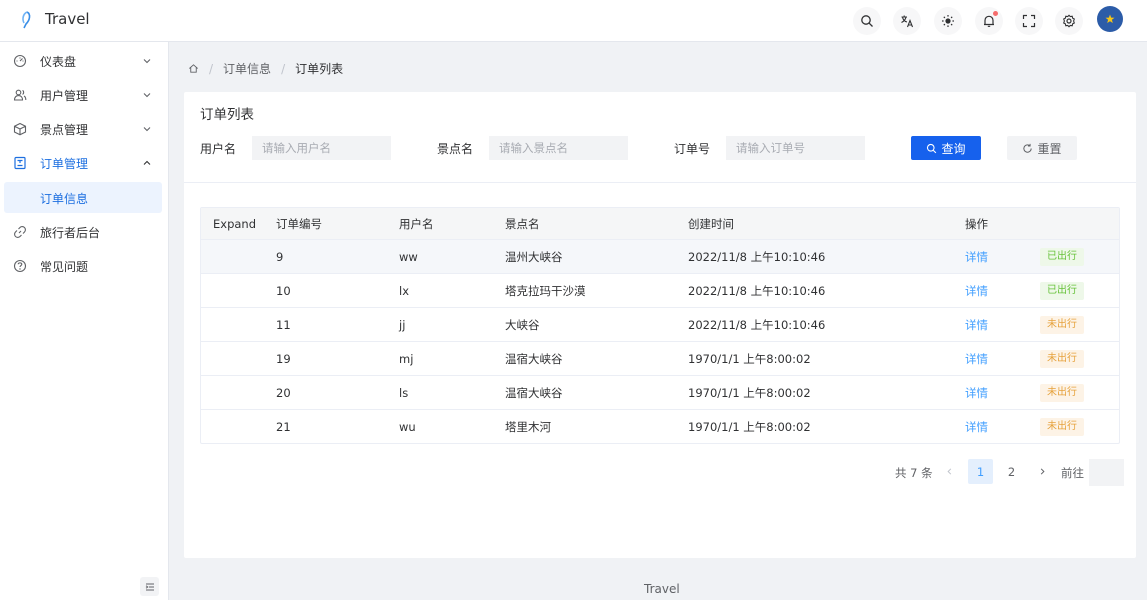 Image resolution: width=1147 pixels, height=600 pixels. What do you see at coordinates (995, 13) in the screenshot?
I see `notification-badge` at bounding box center [995, 13].